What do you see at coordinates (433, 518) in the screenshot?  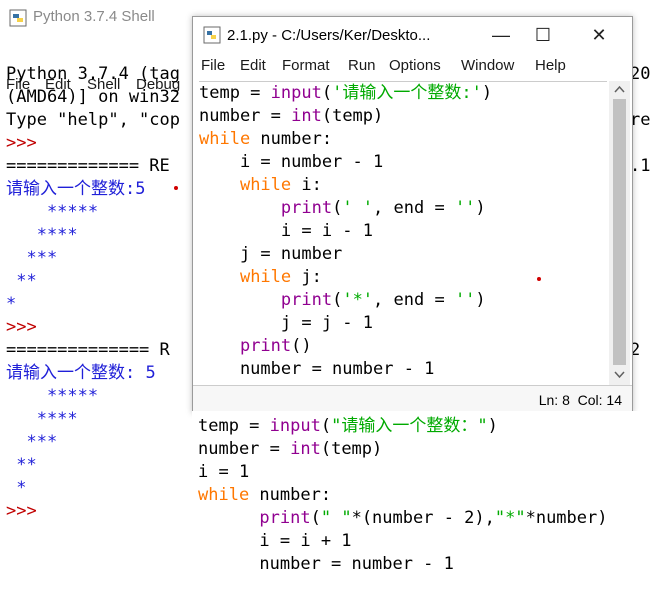 I see `code-line: print(" "*(number - 2),"*"*number)` at bounding box center [433, 518].